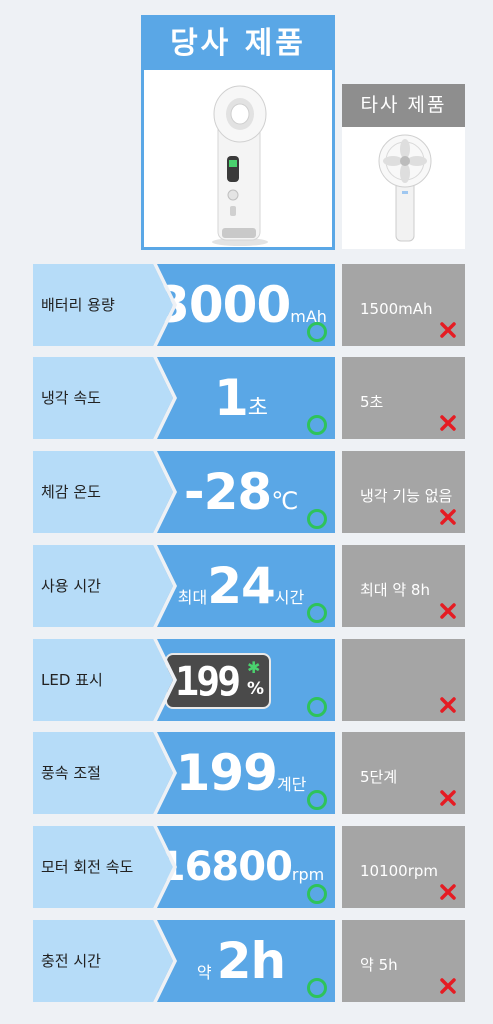 This screenshot has width=493, height=1024. What do you see at coordinates (308, 874) in the screenshot?
I see `our-value-unit: rpm` at bounding box center [308, 874].